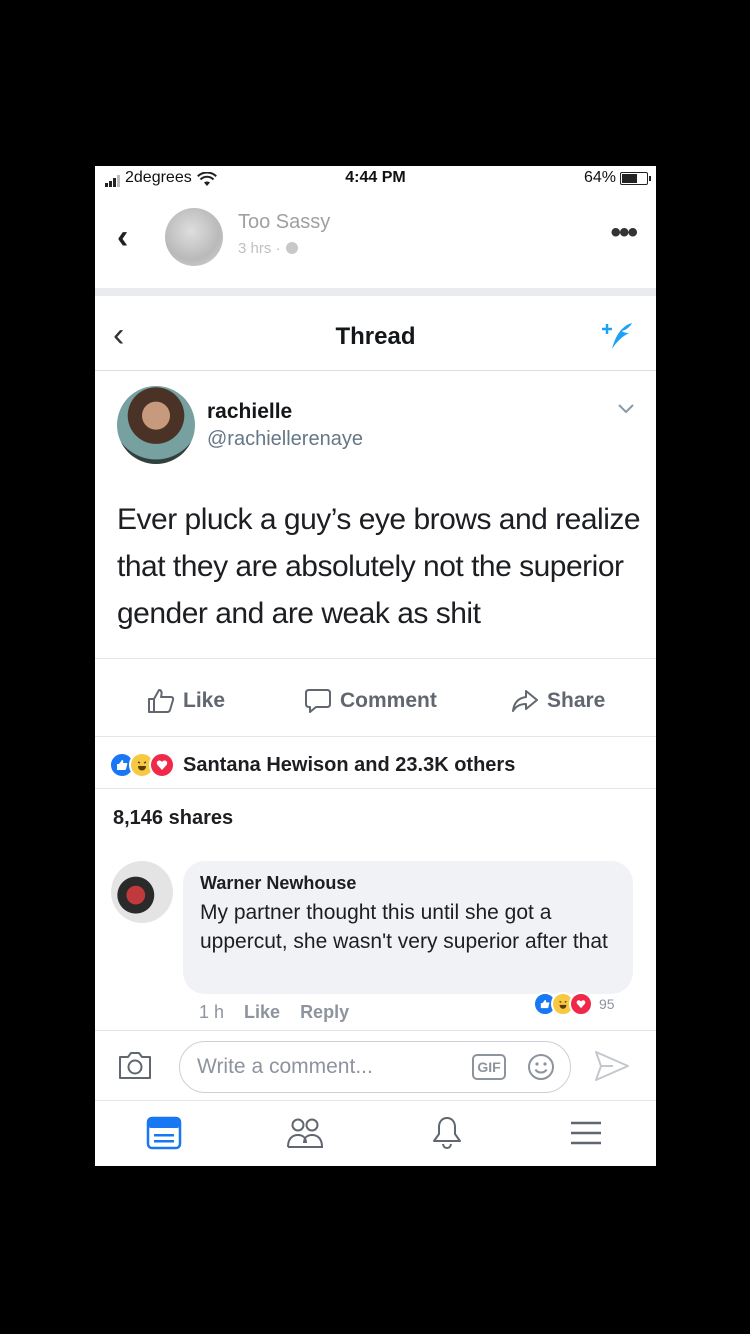  I want to click on back-chevron-icon: ‹, so click(122, 237).